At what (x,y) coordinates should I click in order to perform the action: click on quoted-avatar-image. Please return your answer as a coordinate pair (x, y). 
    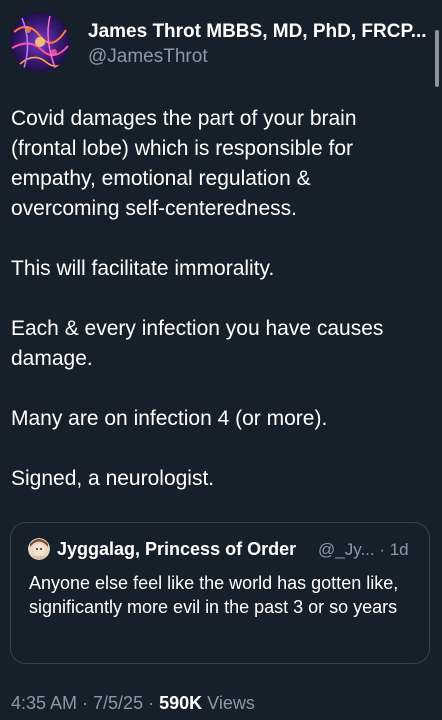
    Looking at the image, I should click on (39, 549).